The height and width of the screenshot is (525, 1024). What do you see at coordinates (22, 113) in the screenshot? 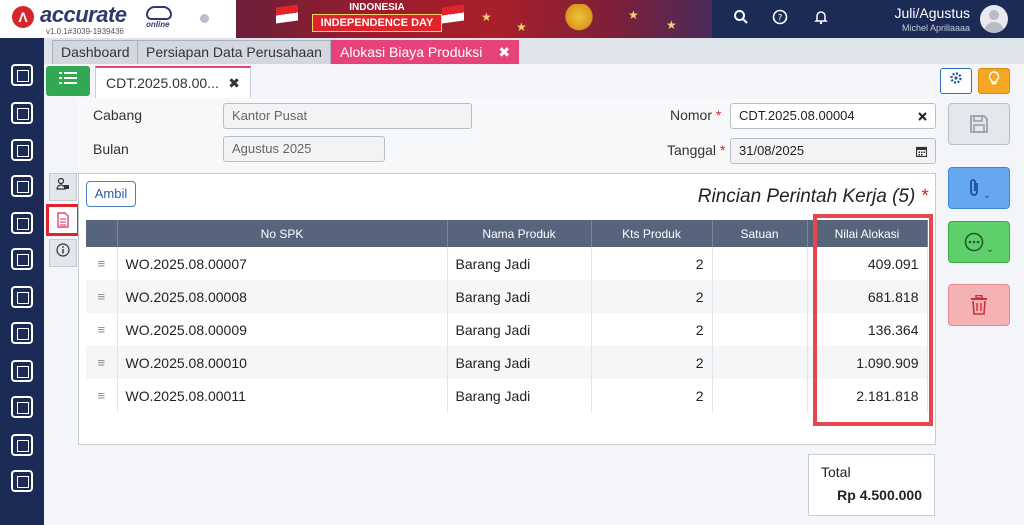
I see `sidebar-purchase-icon` at bounding box center [22, 113].